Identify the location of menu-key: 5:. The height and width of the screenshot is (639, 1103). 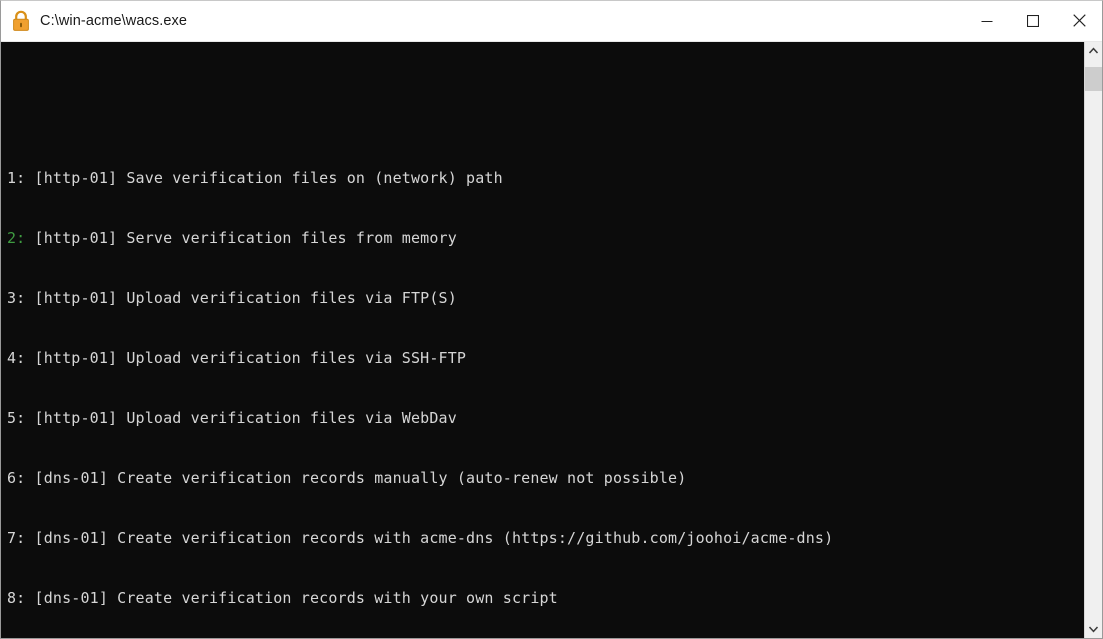
(16, 418).